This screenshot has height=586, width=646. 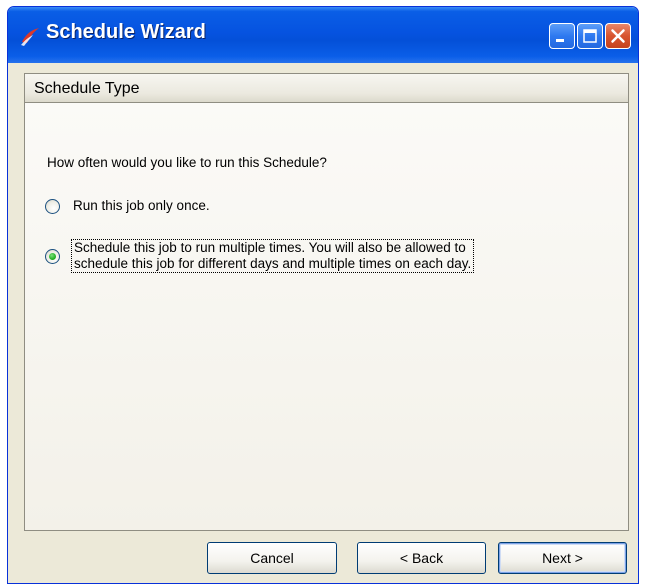 I want to click on step-title: Schedule Type, so click(x=87, y=88).